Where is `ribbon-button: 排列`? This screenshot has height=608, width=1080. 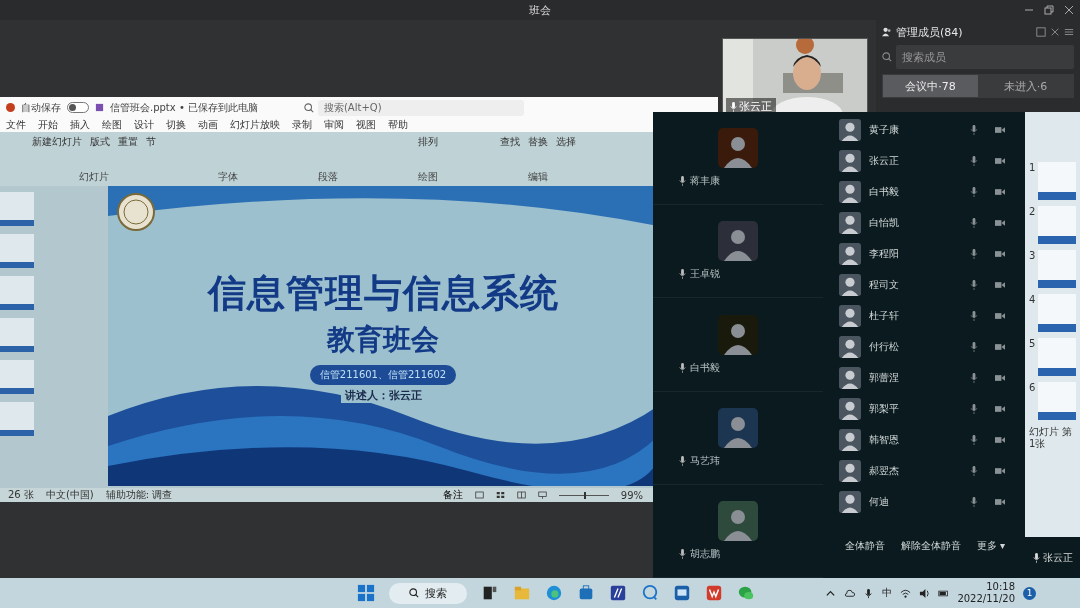 ribbon-button: 排列 is located at coordinates (428, 142).